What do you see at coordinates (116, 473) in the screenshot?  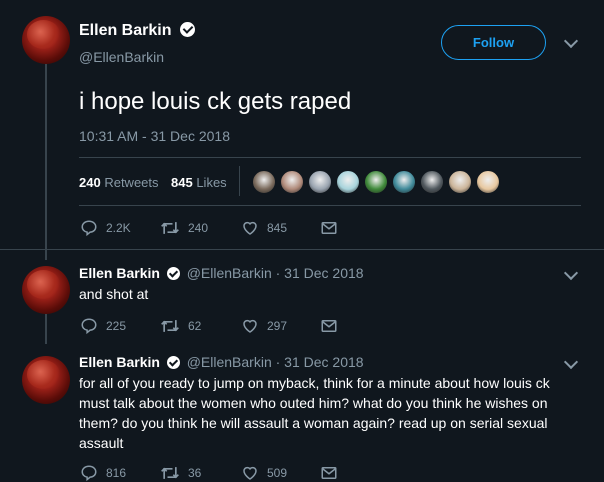 I see `reply-count: 816` at bounding box center [116, 473].